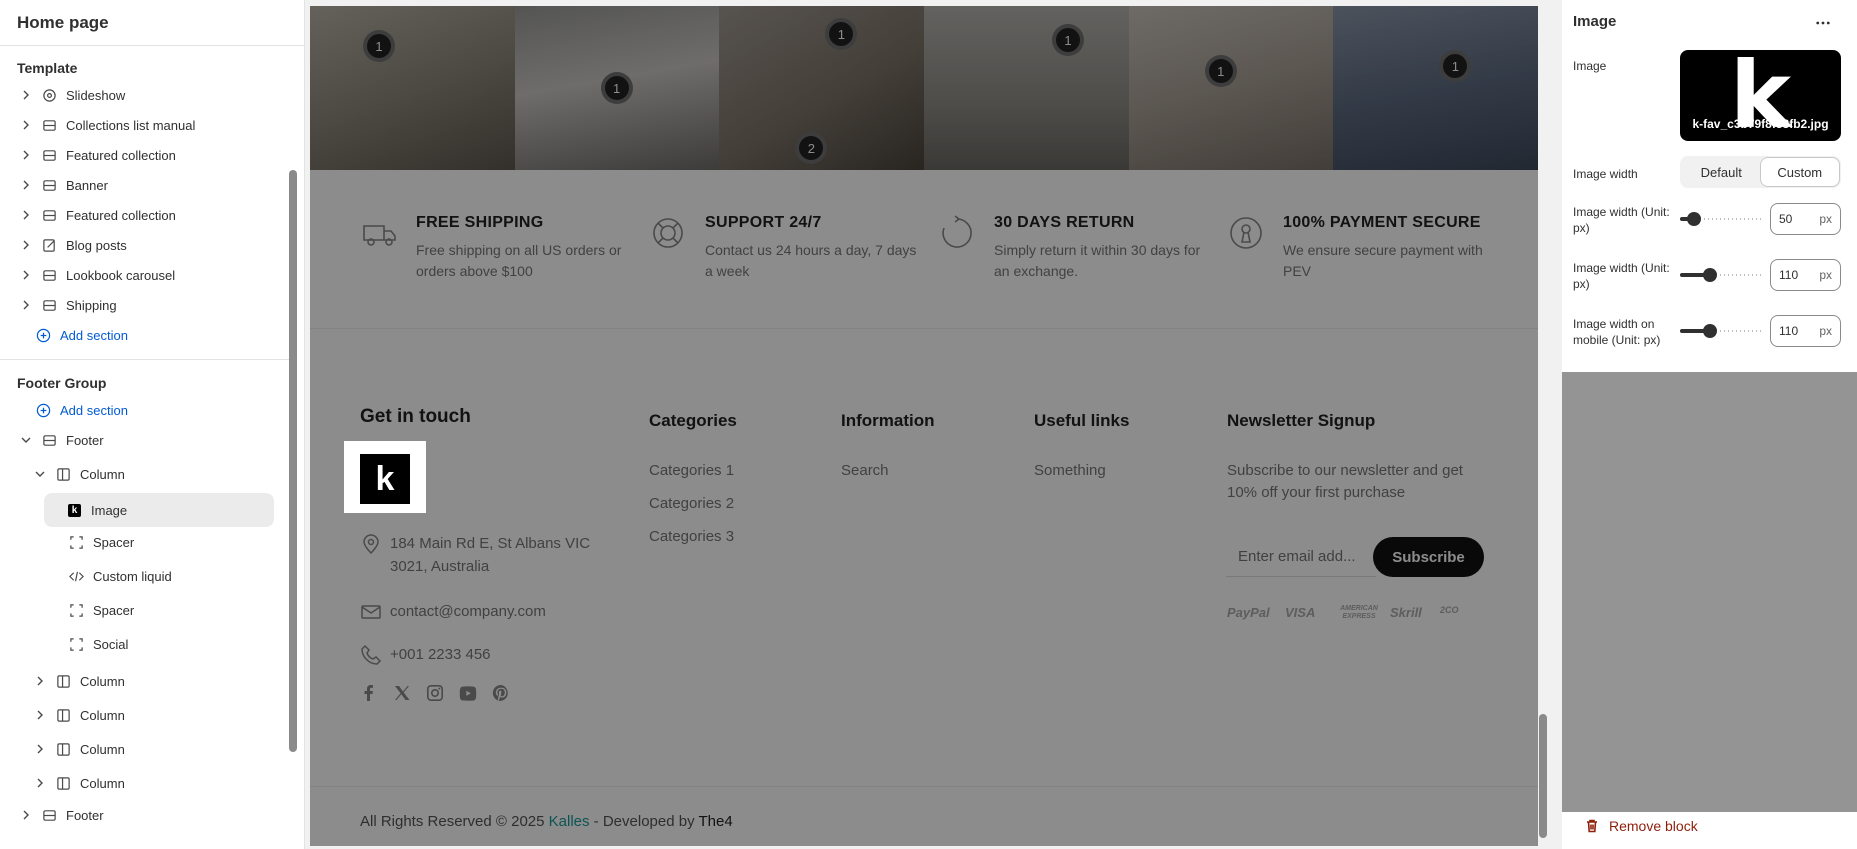 The width and height of the screenshot is (1857, 849). What do you see at coordinates (1641, 826) in the screenshot?
I see `remove-block-button: Remove block` at bounding box center [1641, 826].